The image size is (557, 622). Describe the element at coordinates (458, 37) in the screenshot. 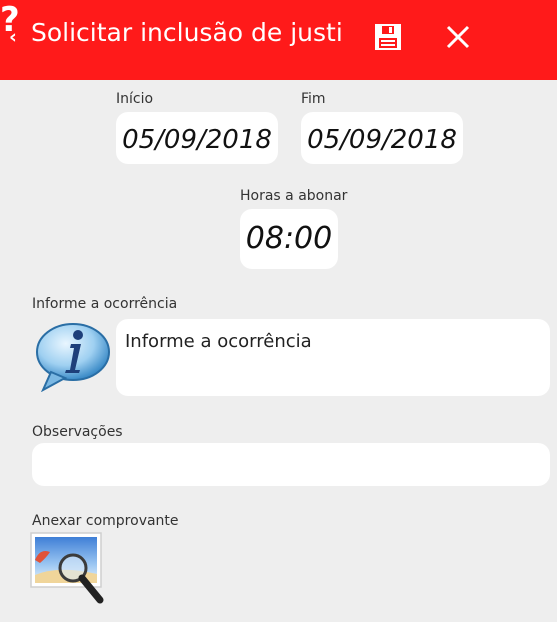

I see `close-icon` at that location.